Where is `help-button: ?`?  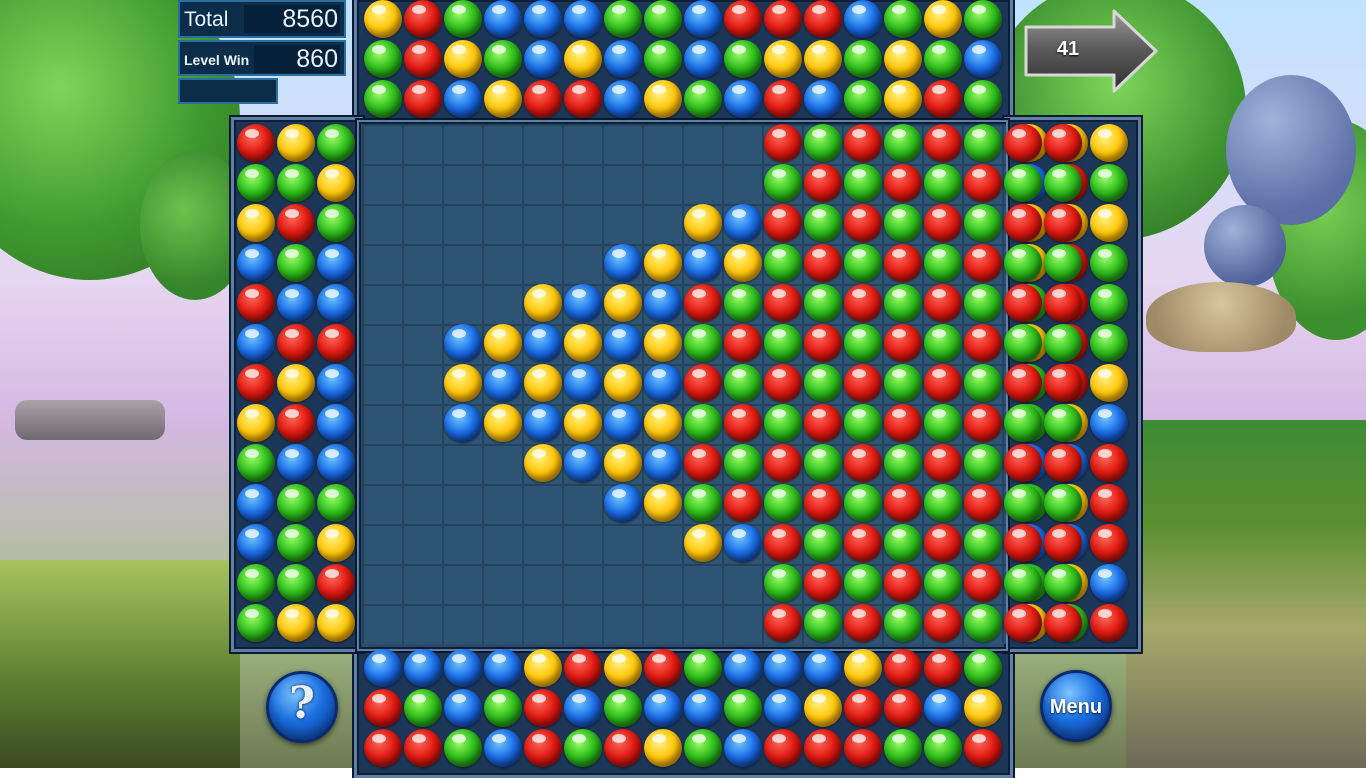
help-button: ? is located at coordinates (302, 707).